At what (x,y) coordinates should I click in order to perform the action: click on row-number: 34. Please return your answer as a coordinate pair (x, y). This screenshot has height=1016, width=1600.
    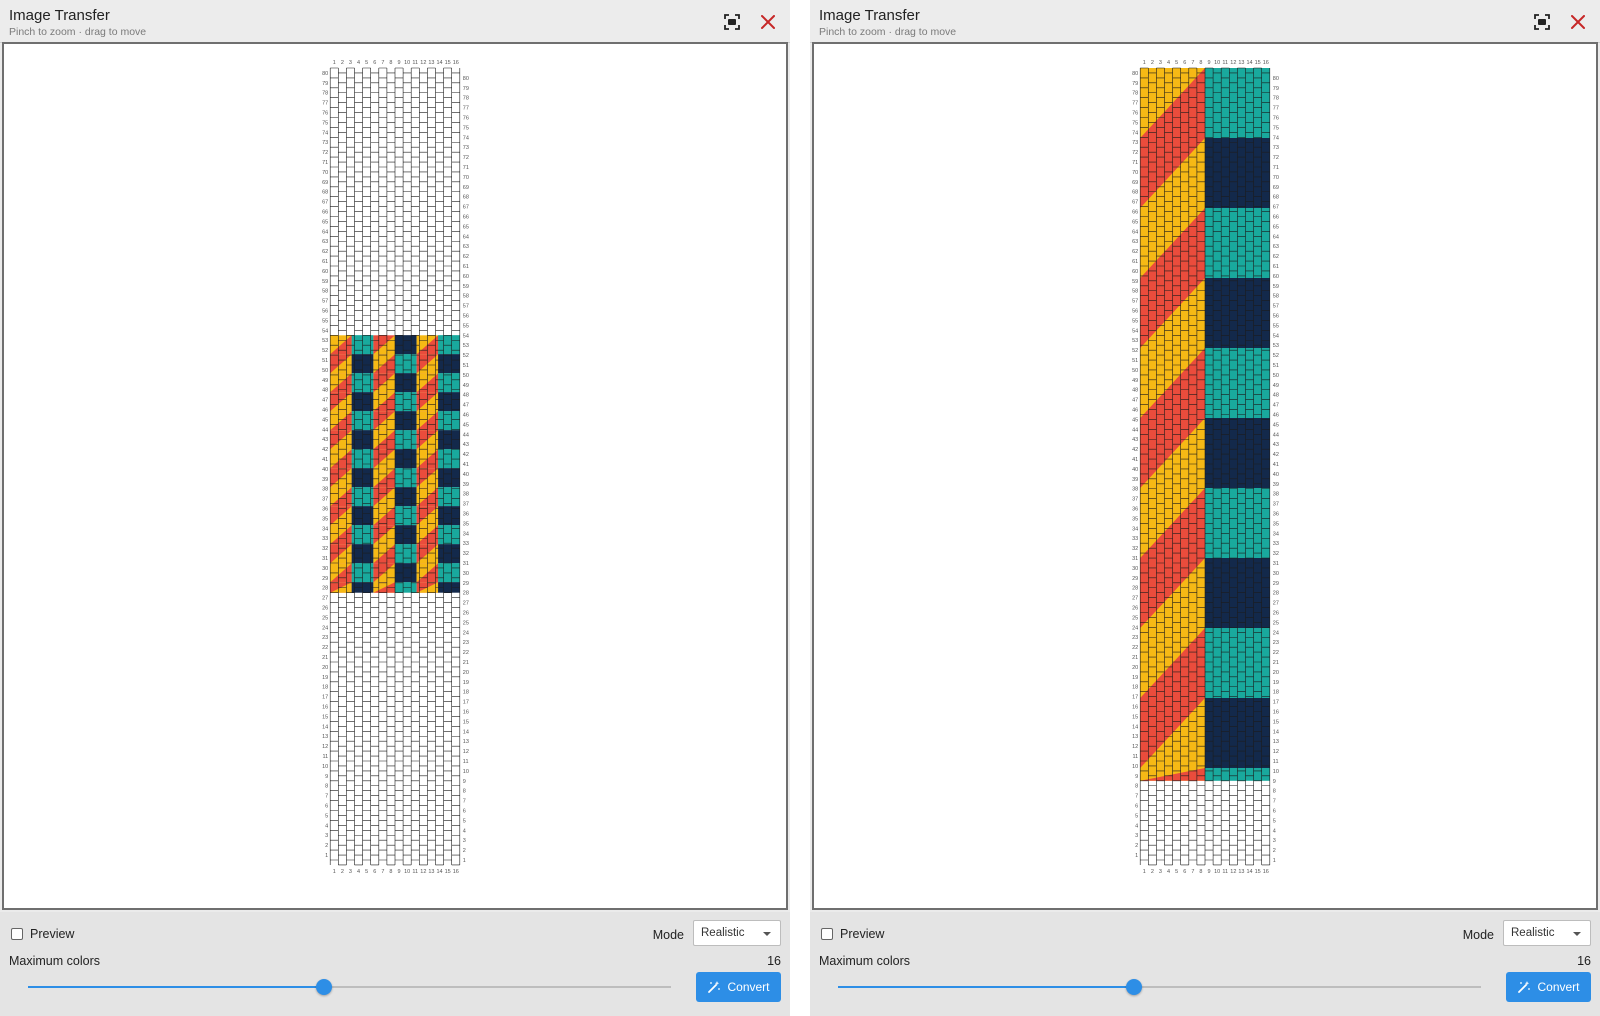
    Looking at the image, I should click on (466, 534).